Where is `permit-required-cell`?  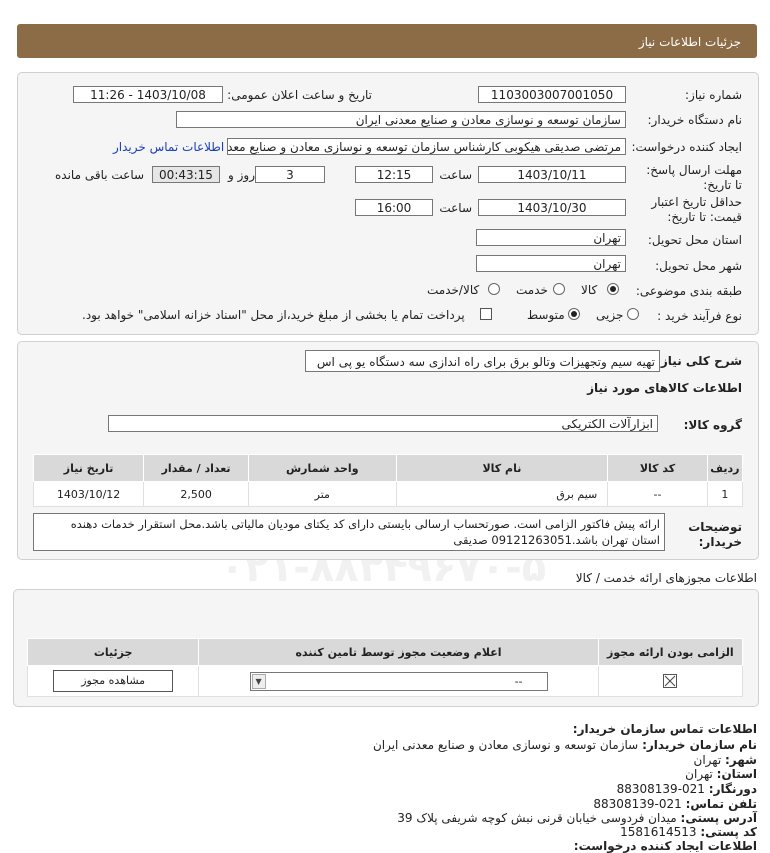 permit-required-cell is located at coordinates (670, 681).